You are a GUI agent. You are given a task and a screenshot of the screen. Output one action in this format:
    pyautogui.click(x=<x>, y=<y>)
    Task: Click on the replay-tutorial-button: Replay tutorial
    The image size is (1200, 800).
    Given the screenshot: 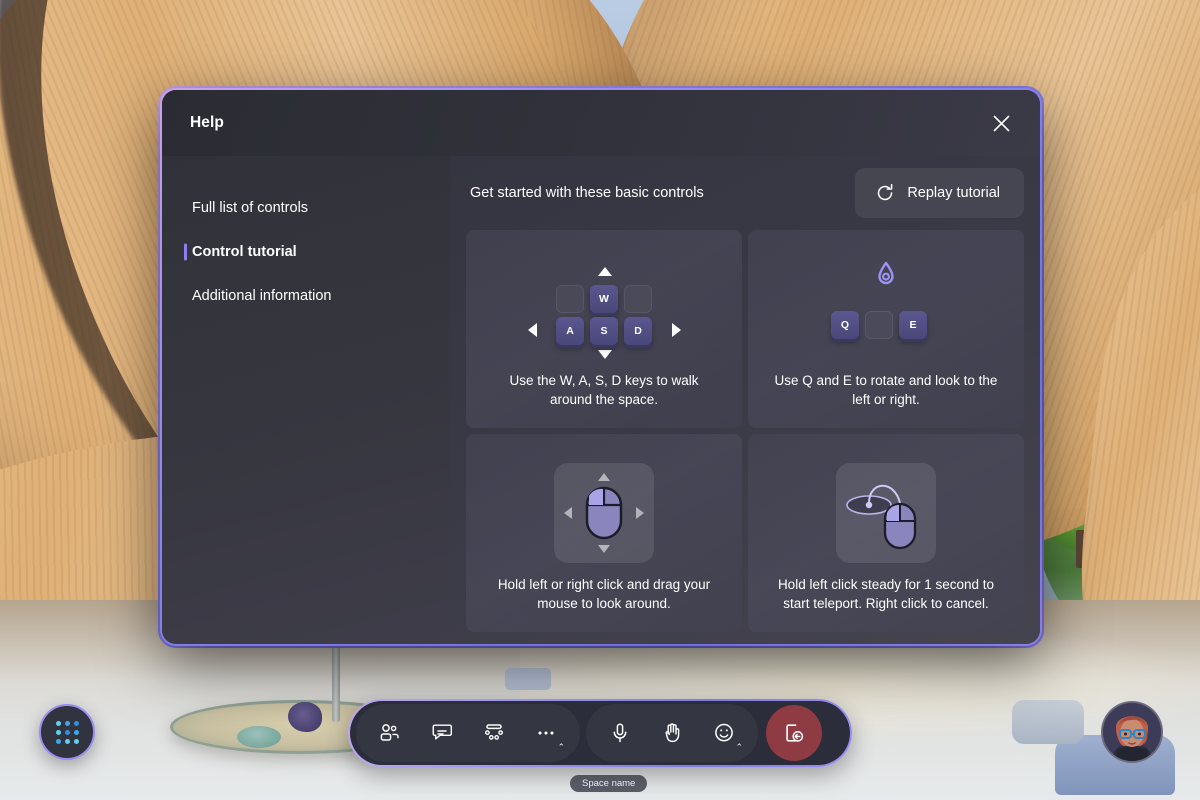 What is the action you would take?
    pyautogui.click(x=939, y=193)
    